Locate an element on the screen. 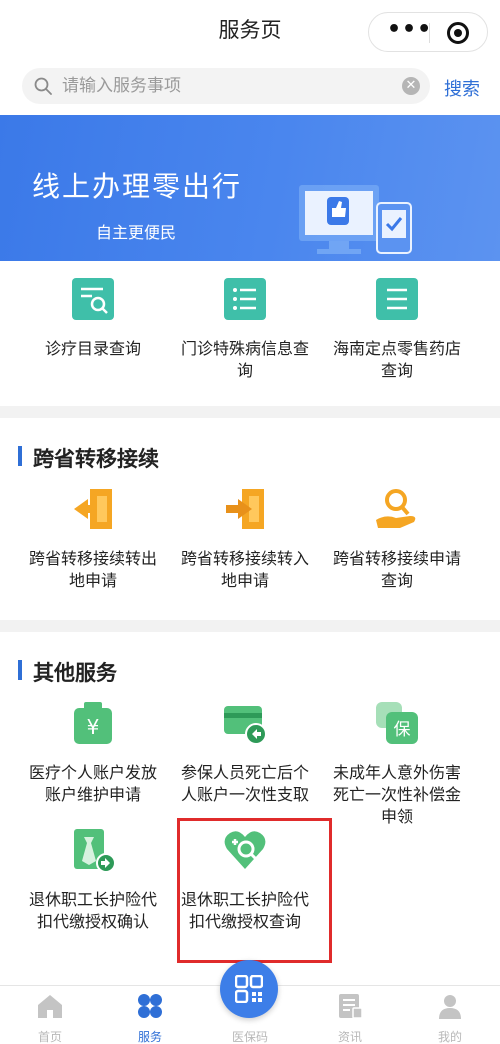  service-label: 退休职工长护险代扣代缴授权确认 is located at coordinates (92, 910).